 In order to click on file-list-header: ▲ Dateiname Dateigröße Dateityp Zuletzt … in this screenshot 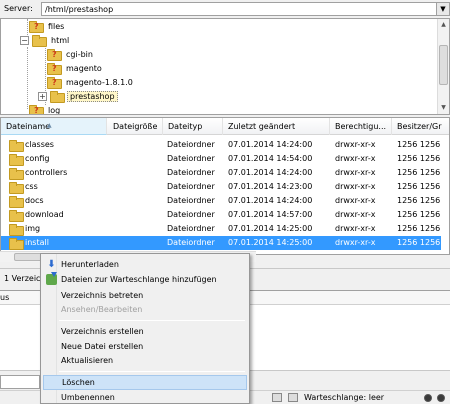, I will do `click(225, 126)`.